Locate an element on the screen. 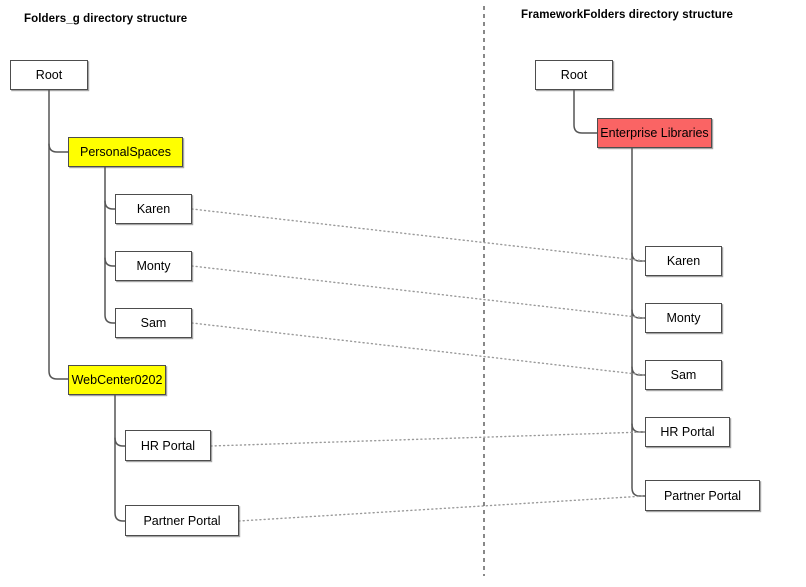 The image size is (806, 587). right-node-monty: Monty is located at coordinates (683, 318).